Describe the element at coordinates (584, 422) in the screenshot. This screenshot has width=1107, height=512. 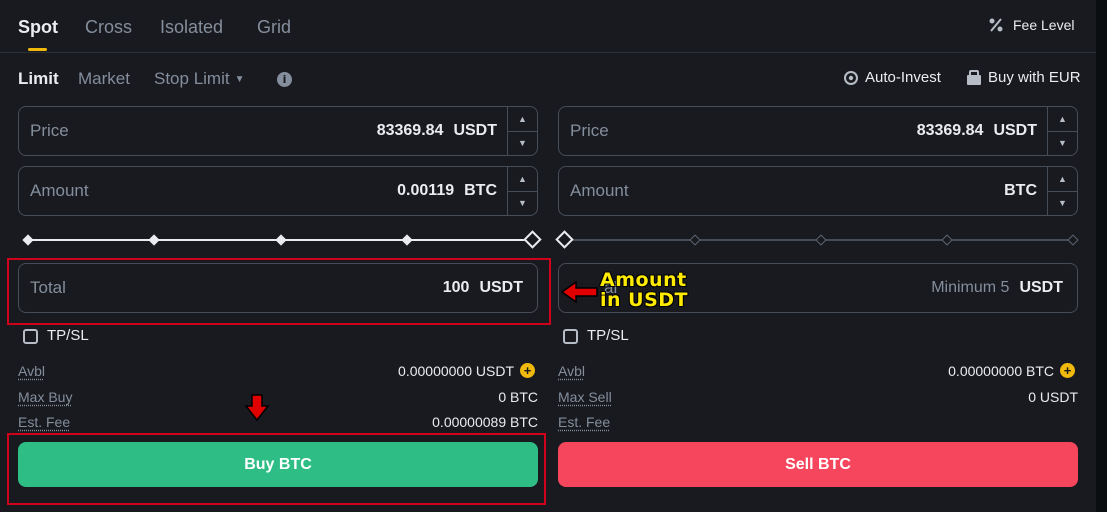
I see `sell-fee-label: Est. Fee` at that location.